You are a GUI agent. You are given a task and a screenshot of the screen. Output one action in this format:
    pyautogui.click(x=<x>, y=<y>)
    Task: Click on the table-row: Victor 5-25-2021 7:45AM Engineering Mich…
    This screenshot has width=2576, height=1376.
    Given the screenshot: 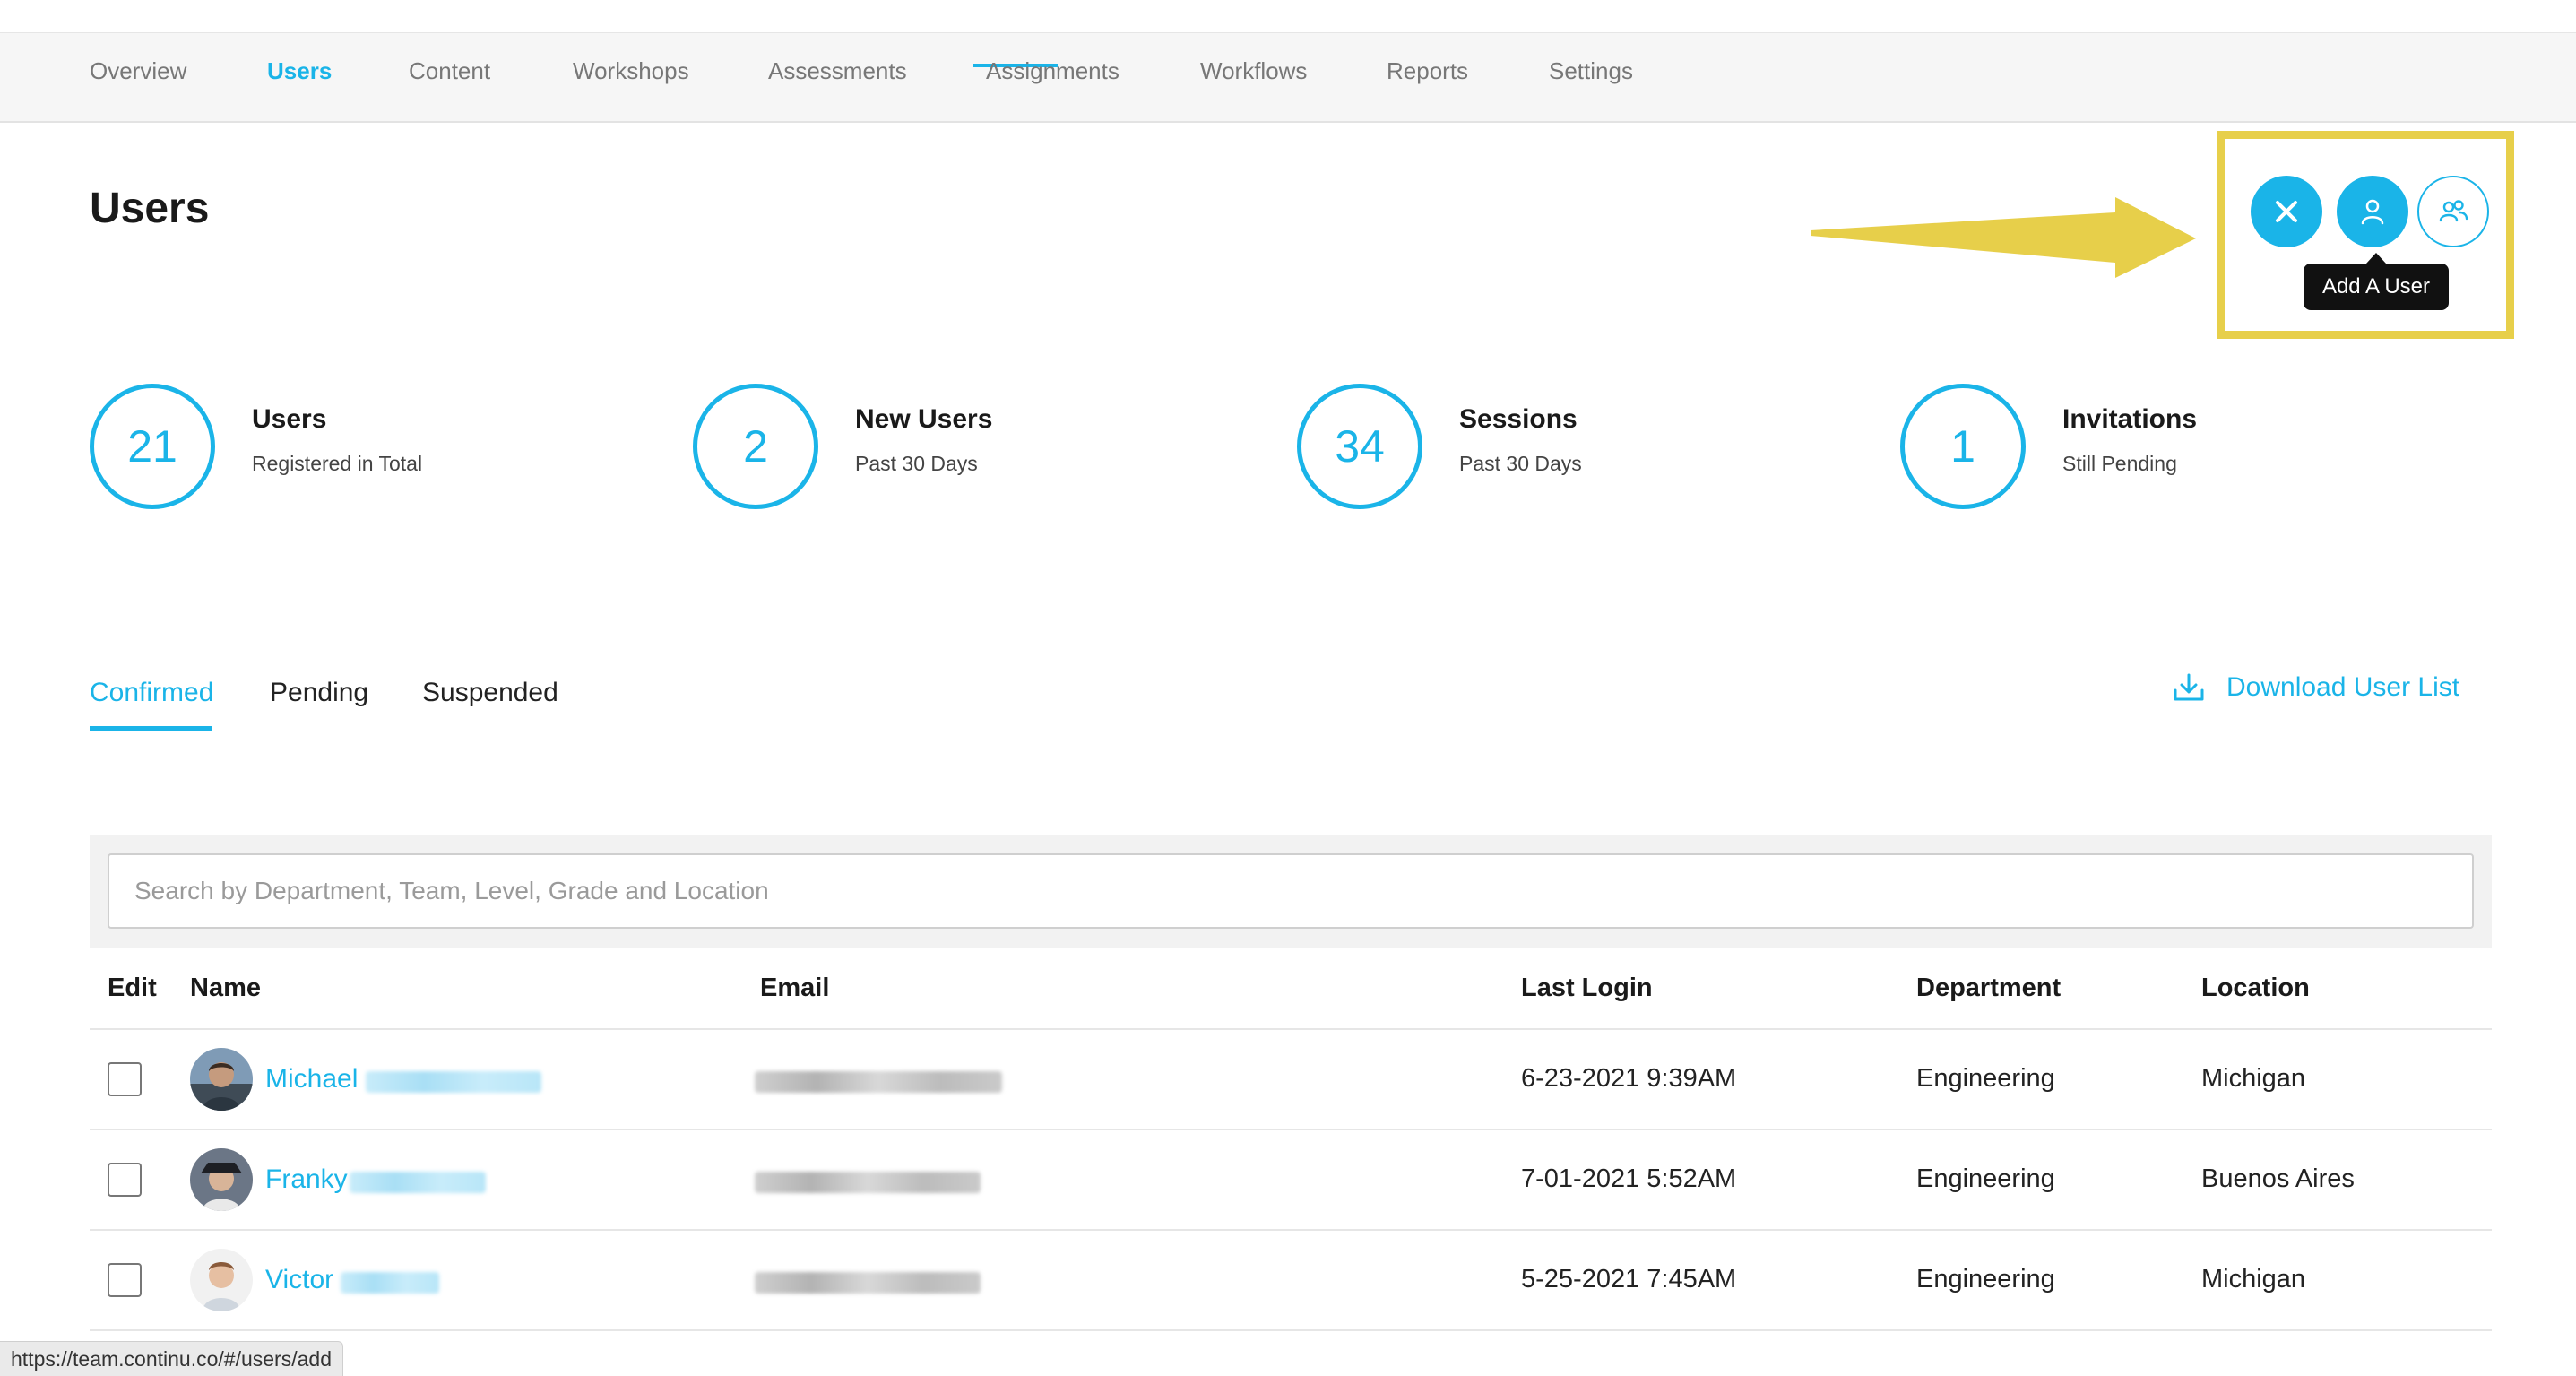 What is the action you would take?
    pyautogui.click(x=1291, y=1281)
    